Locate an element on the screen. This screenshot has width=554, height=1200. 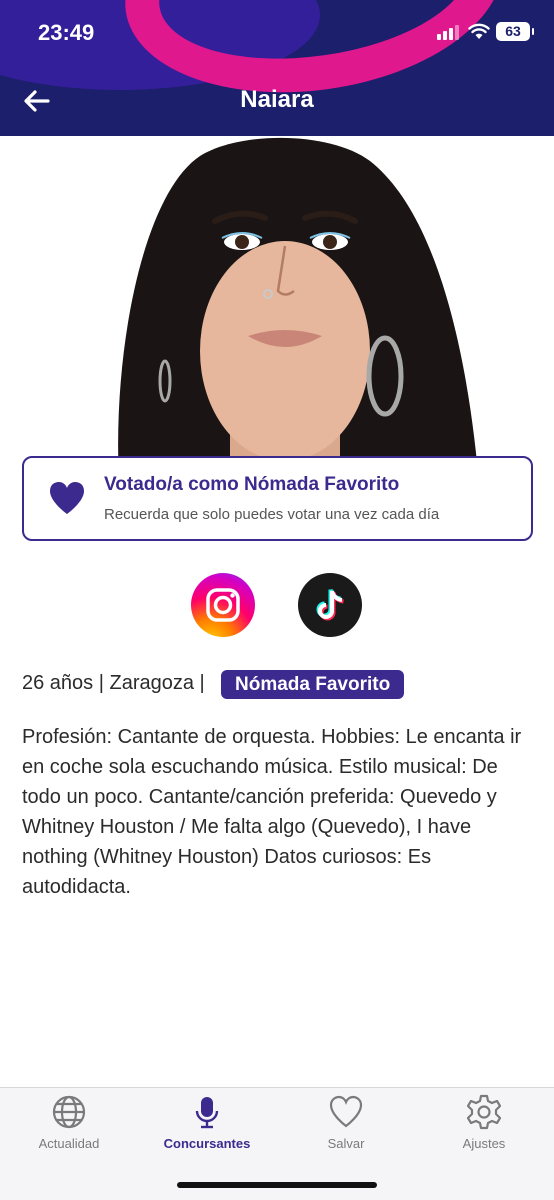
header: 23:49 63 Naiara is located at coordinates (277, 68).